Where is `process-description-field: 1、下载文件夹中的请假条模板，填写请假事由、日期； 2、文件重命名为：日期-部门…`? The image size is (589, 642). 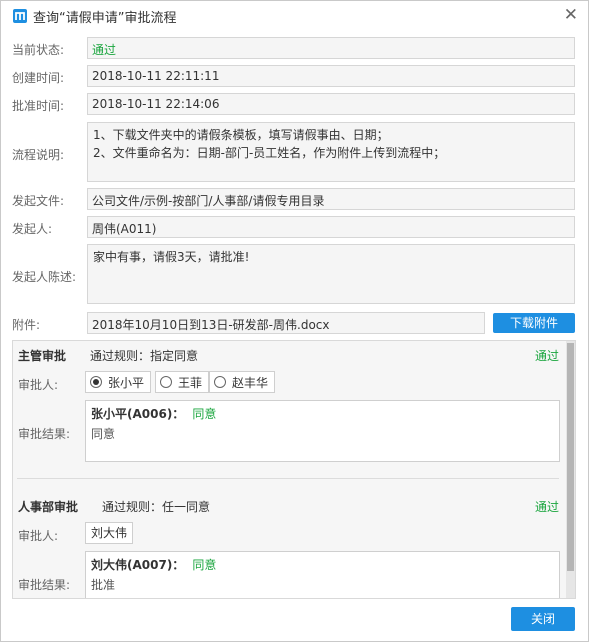 process-description-field: 1、下载文件夹中的请假条模板，填写请假事由、日期； 2、文件重命名为：日期-部门… is located at coordinates (331, 152).